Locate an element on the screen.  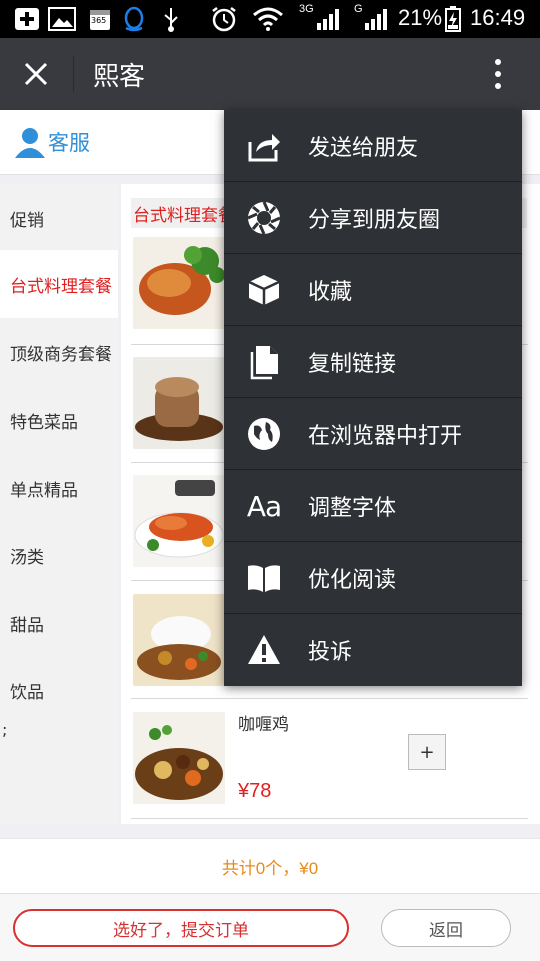
alarm-icon is located at coordinates (224, 19).